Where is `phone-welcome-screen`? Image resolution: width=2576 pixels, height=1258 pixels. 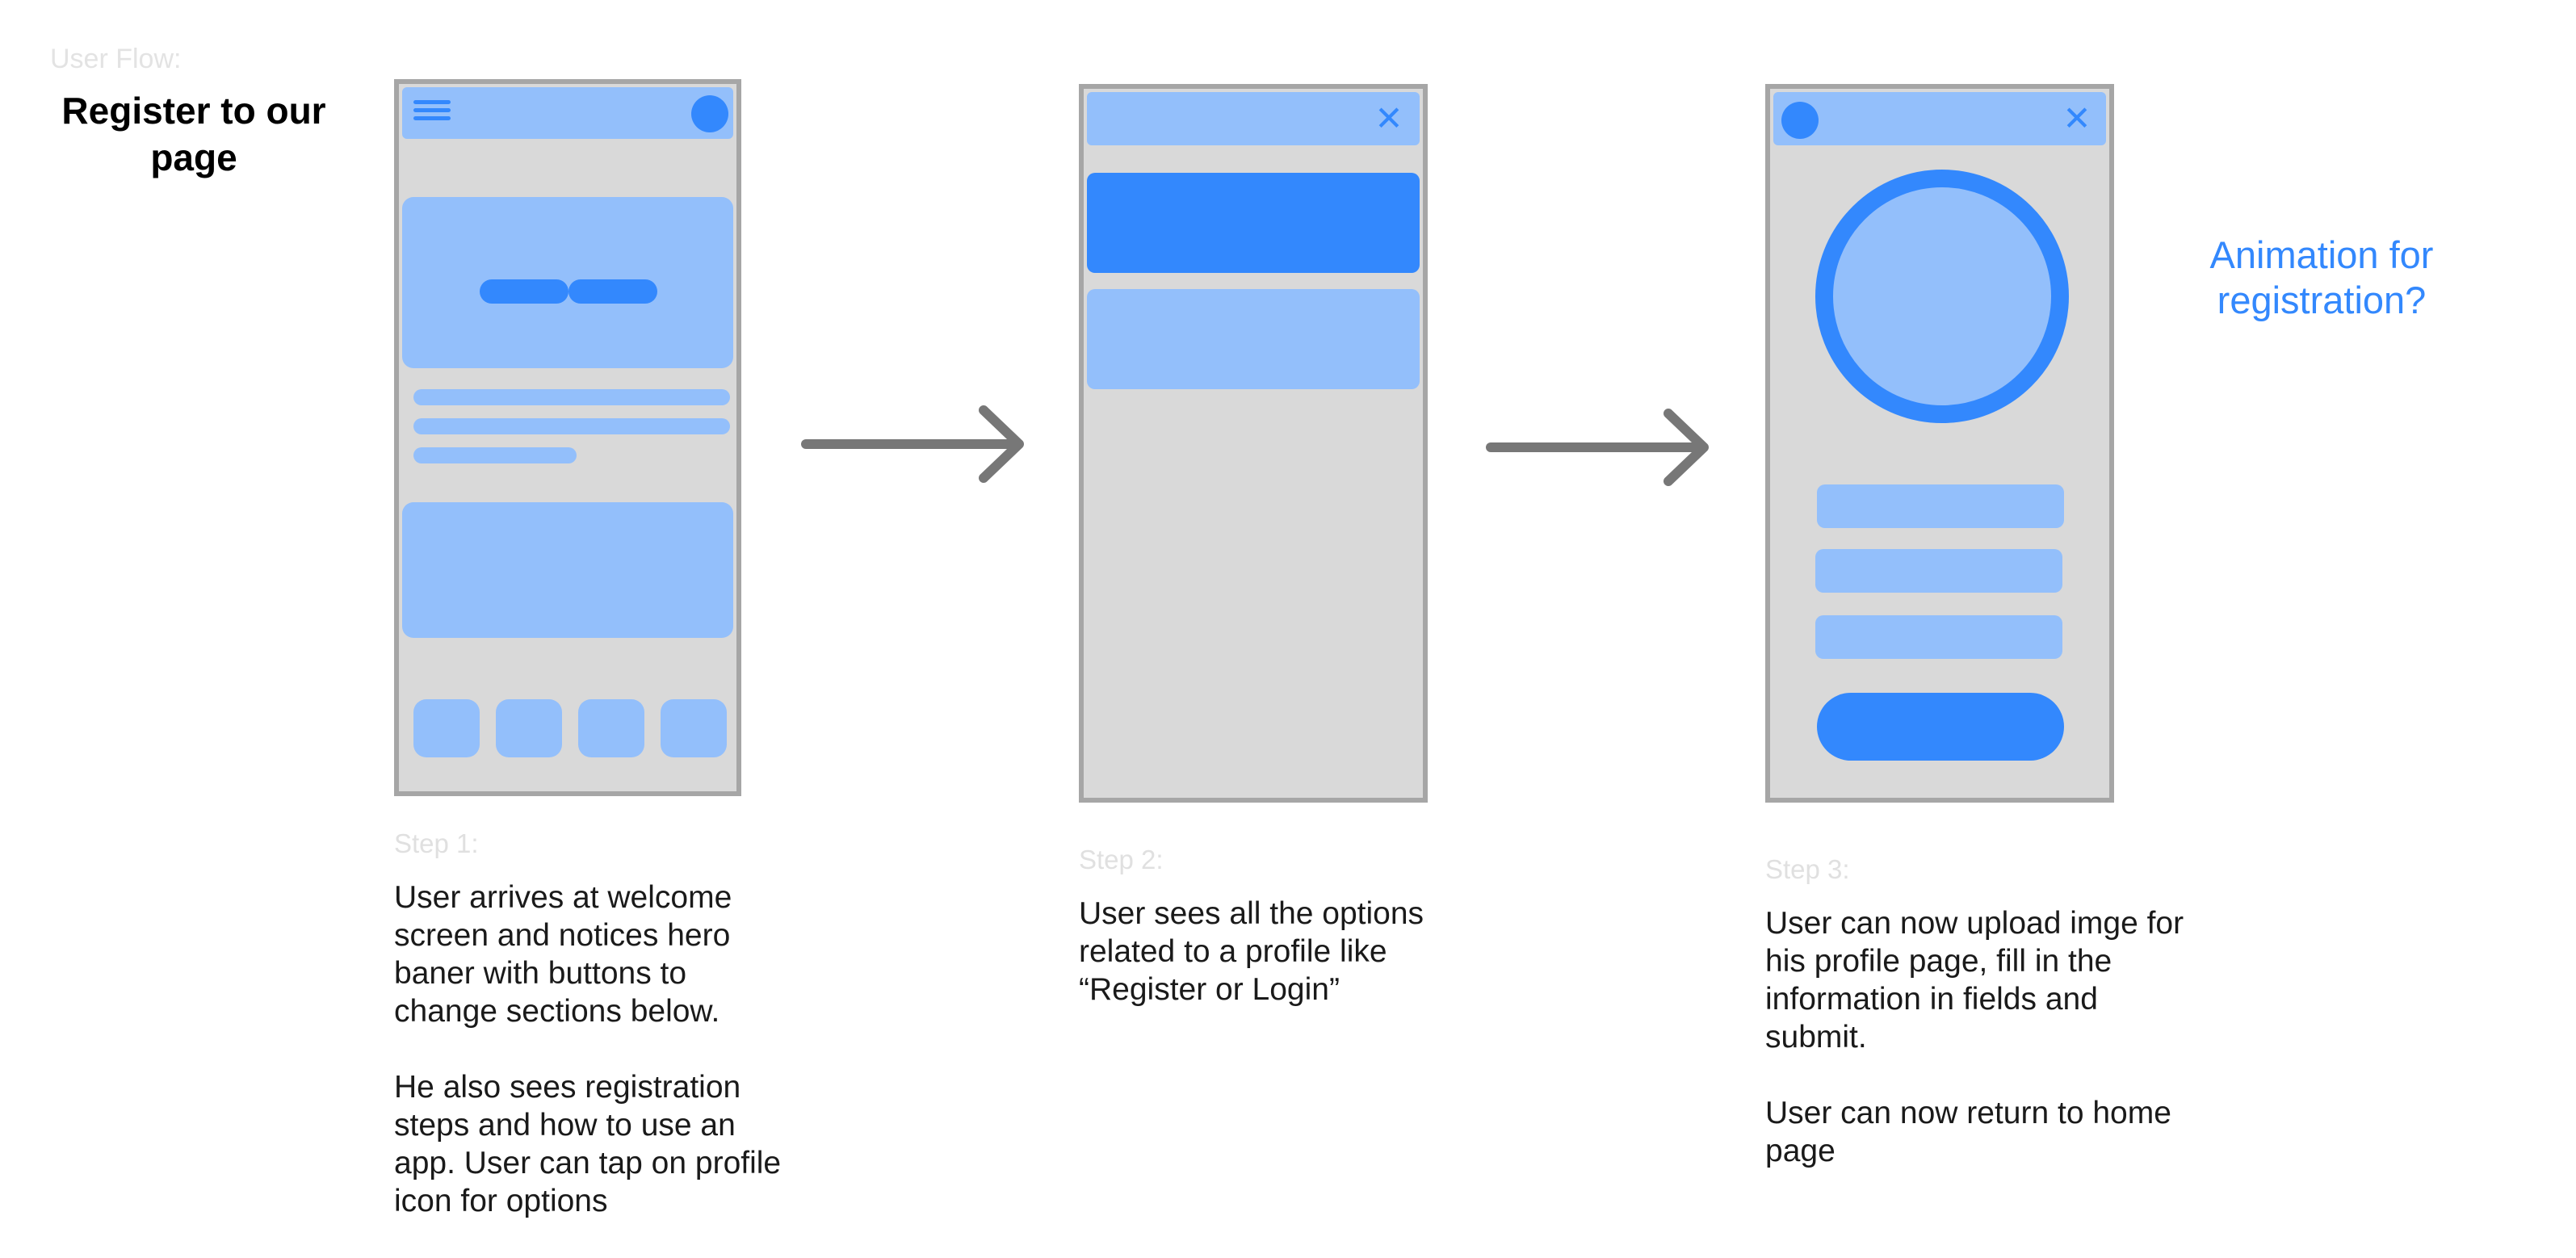 phone-welcome-screen is located at coordinates (567, 437).